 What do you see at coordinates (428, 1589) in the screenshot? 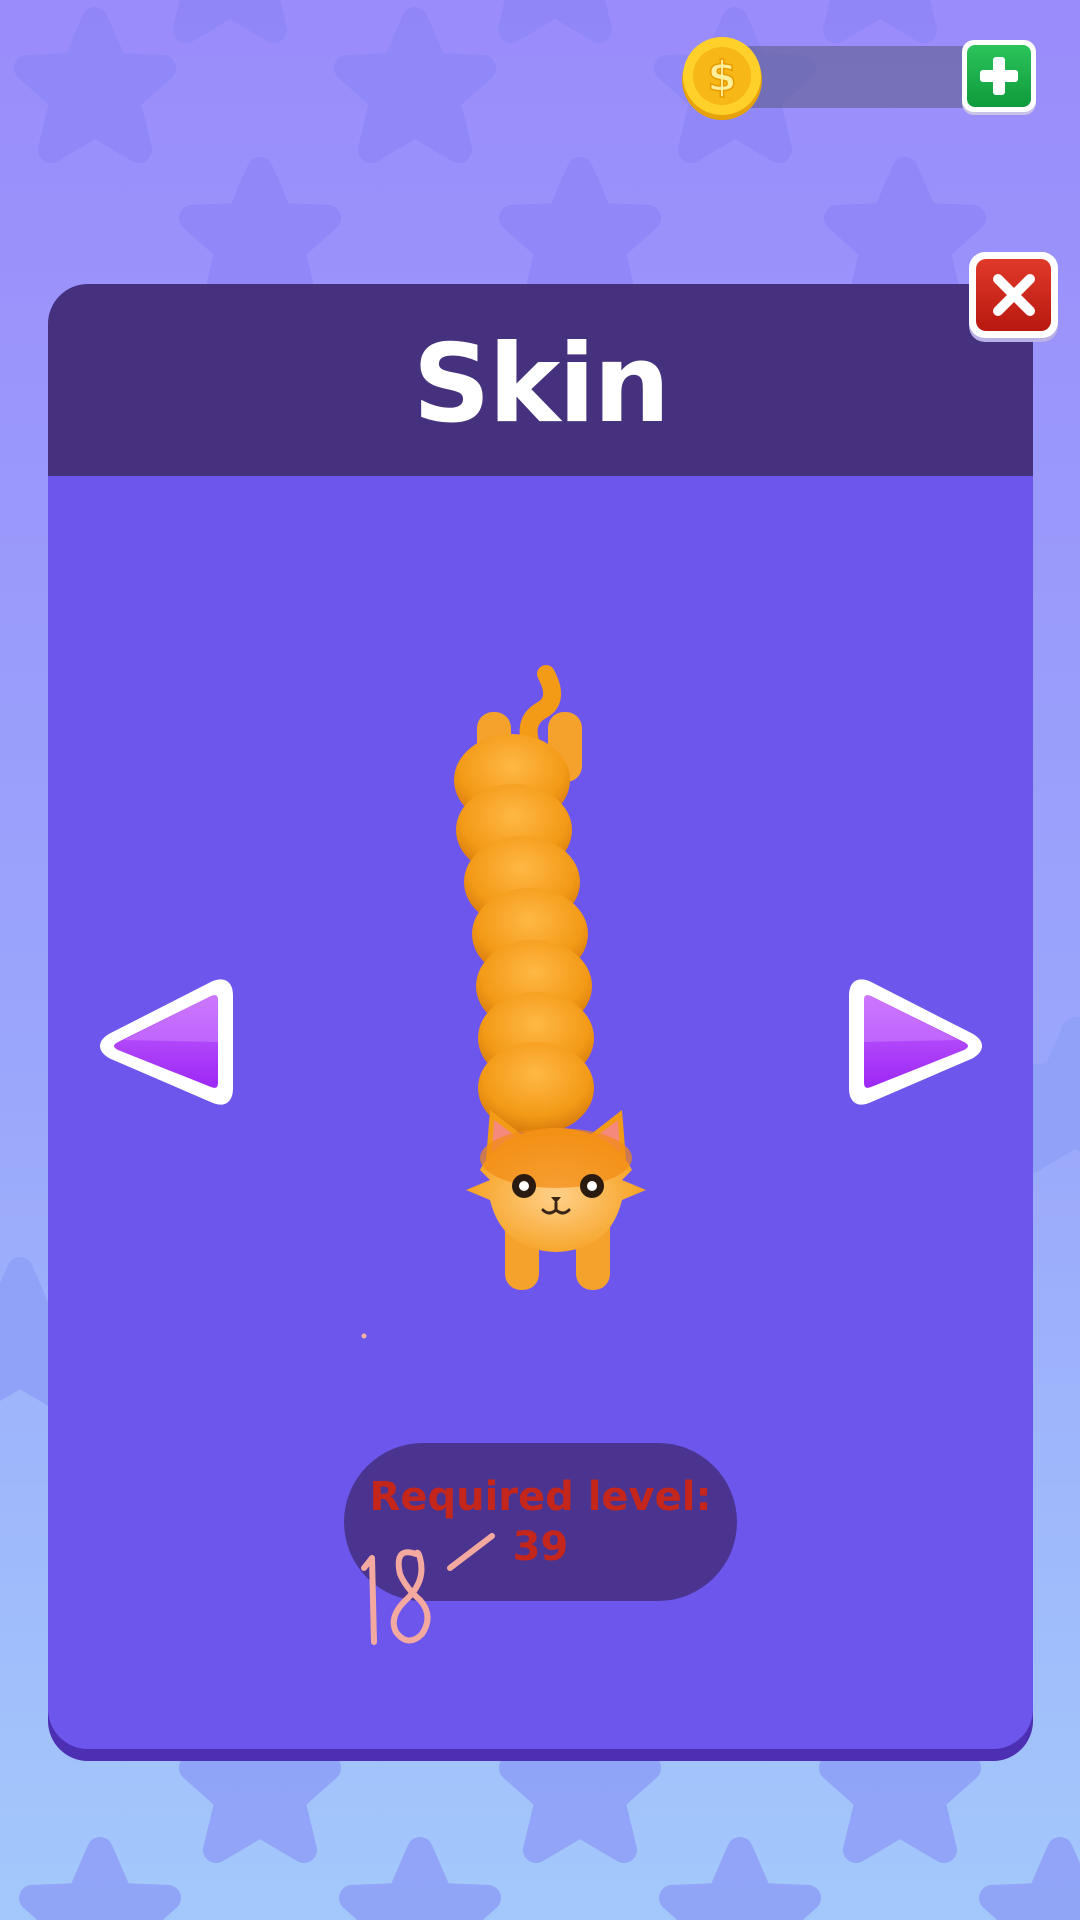
I see `handwritten-scribble` at bounding box center [428, 1589].